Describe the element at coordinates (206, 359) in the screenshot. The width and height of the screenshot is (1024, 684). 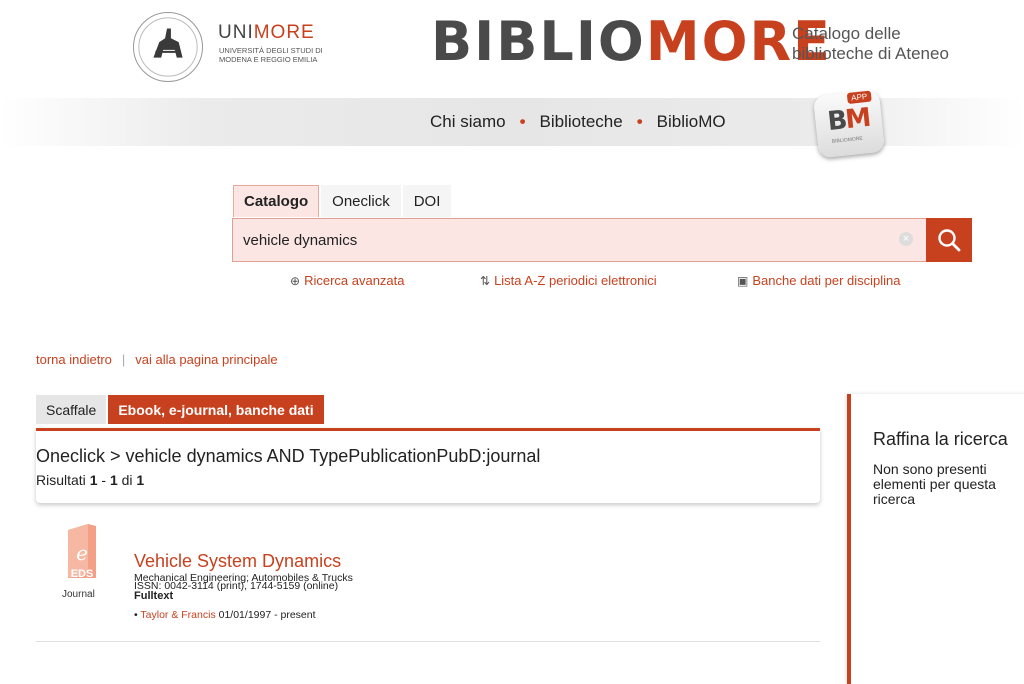
I see `home-link: vai alla pagina principale` at that location.